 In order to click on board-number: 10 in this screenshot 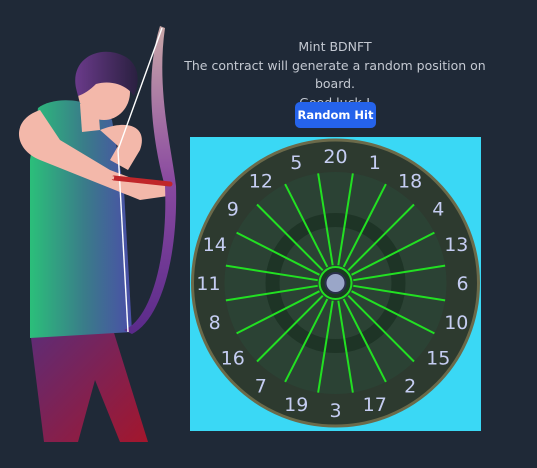, I will do `click(456, 323)`.